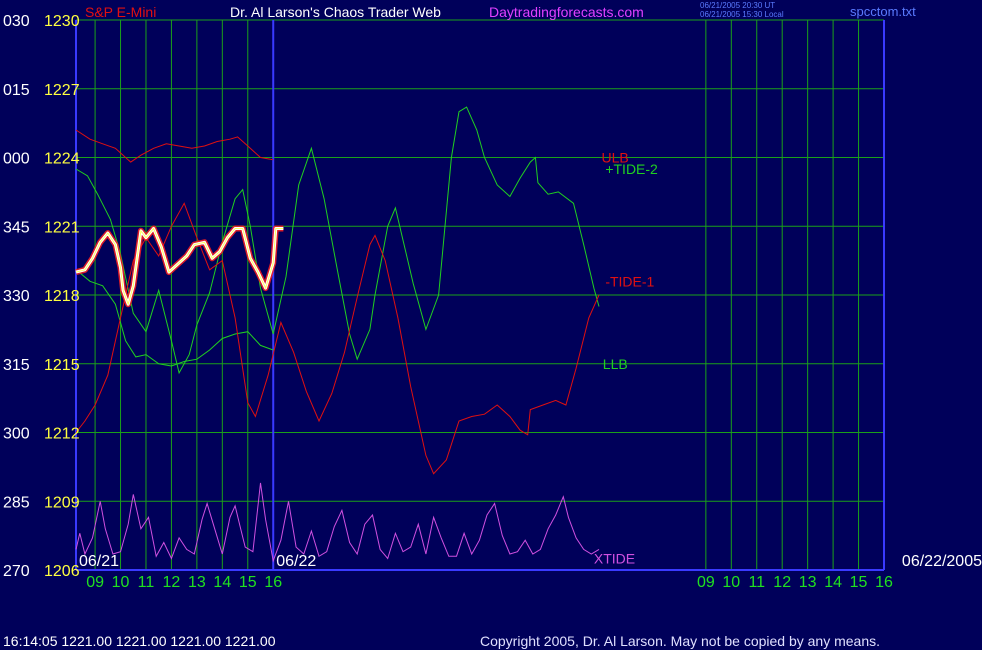 This screenshot has width=982, height=650. Describe the element at coordinates (16, 296) in the screenshot. I see `y-tick-angle: 330` at that location.